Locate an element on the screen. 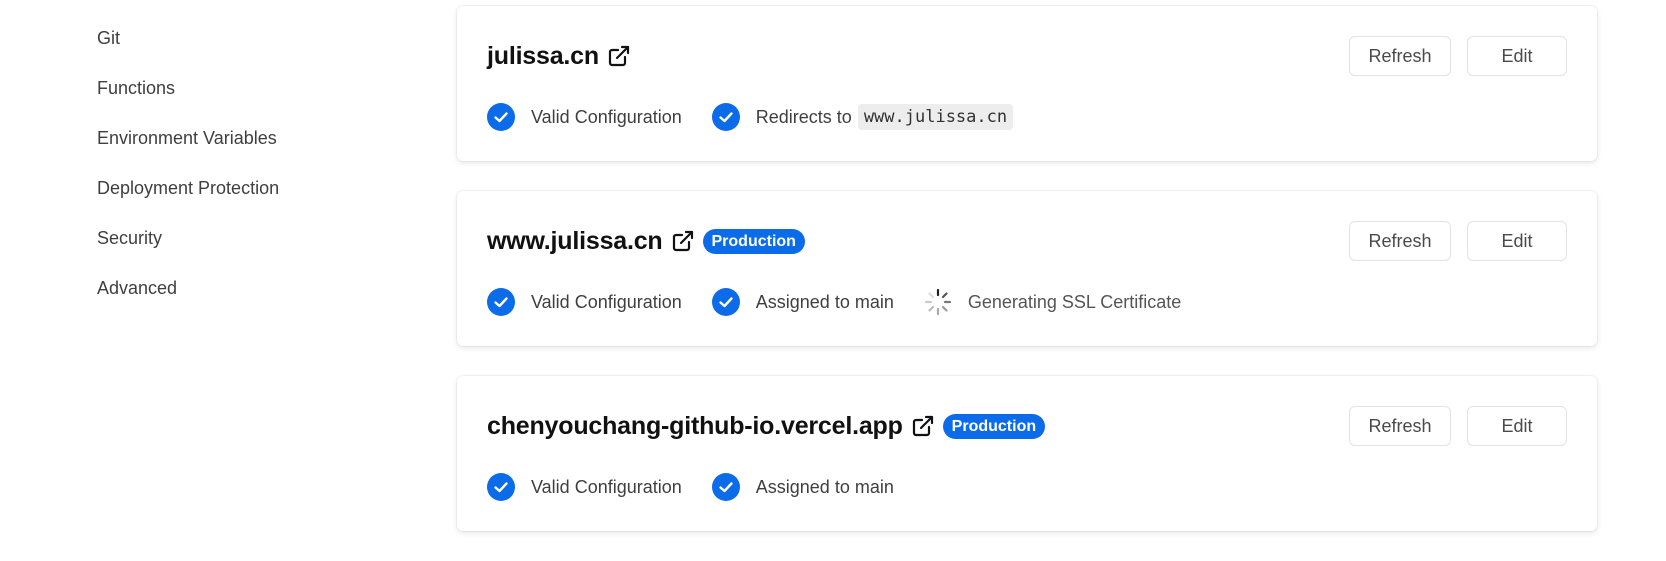 This screenshot has width=1666, height=561. status-label: Generating SSL Certificate is located at coordinates (1074, 301).